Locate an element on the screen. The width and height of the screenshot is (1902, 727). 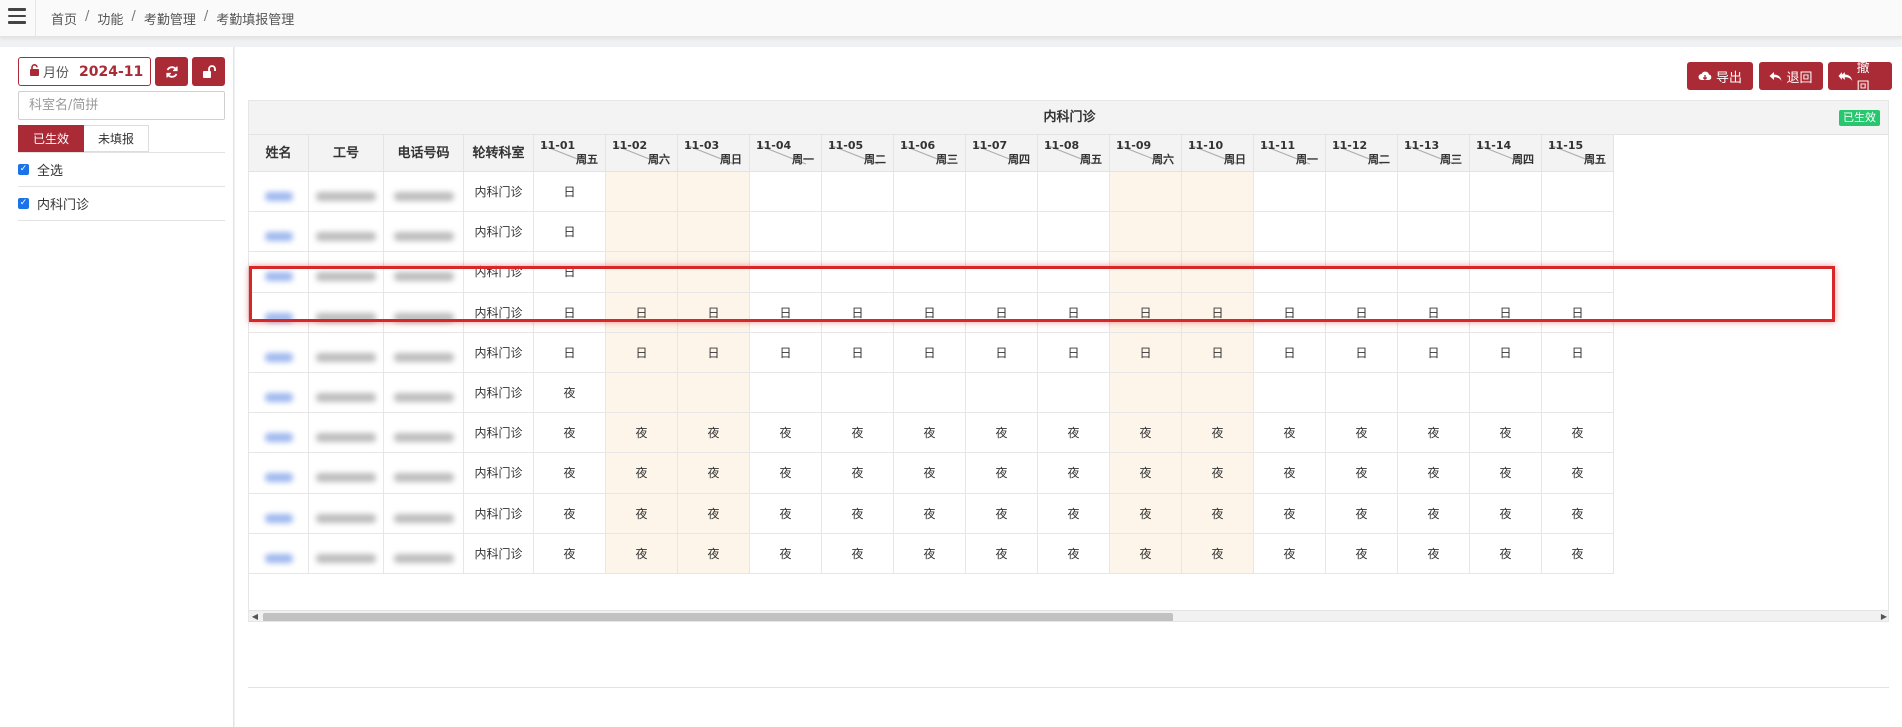
department-checkbox: ✓ 内科门诊 is located at coordinates (121, 204).